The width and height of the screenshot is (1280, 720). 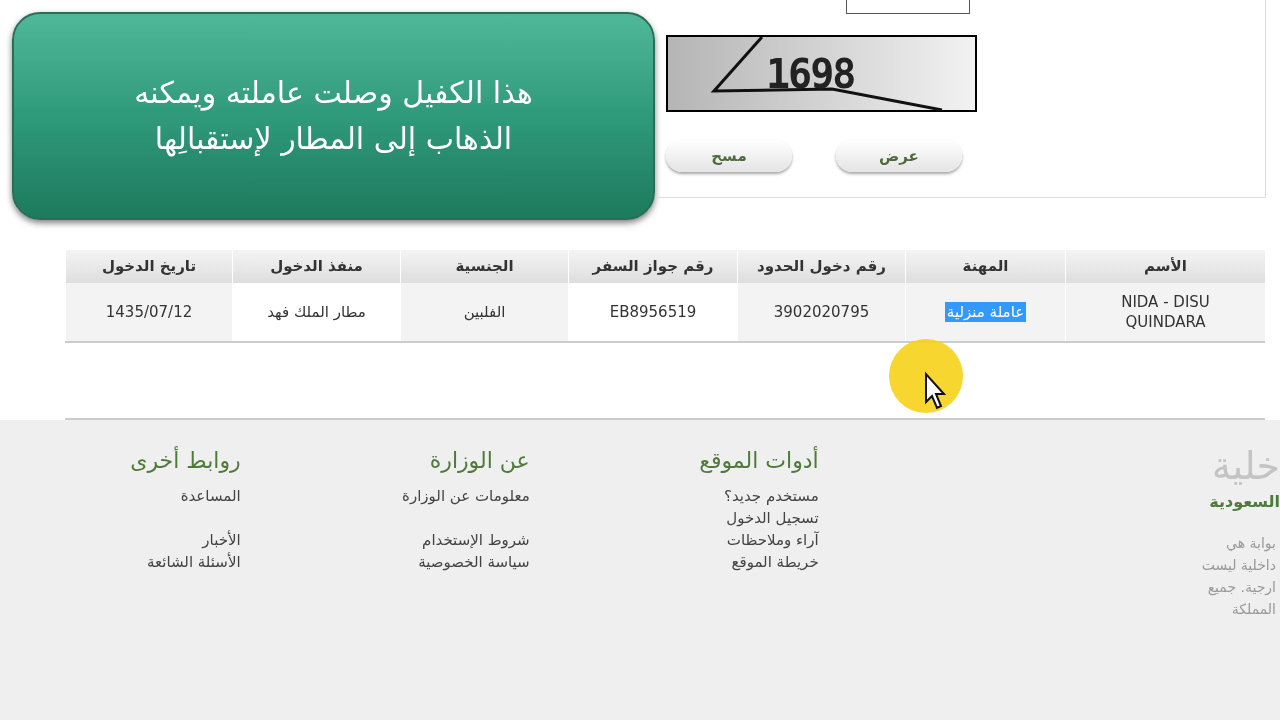 I want to click on footer-link: خريطة الموقع, so click(x=775, y=562).